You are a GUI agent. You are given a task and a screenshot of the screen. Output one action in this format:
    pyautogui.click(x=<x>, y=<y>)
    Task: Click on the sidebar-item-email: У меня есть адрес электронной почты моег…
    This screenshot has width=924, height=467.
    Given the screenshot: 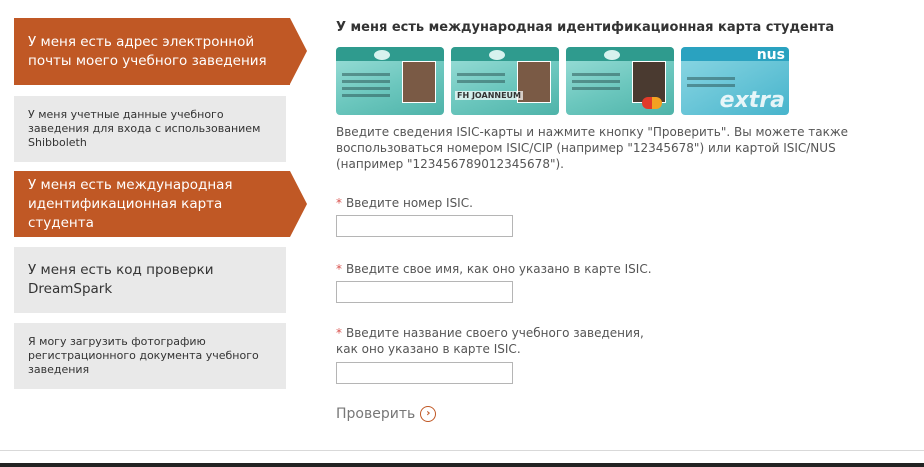 What is the action you would take?
    pyautogui.click(x=160, y=51)
    